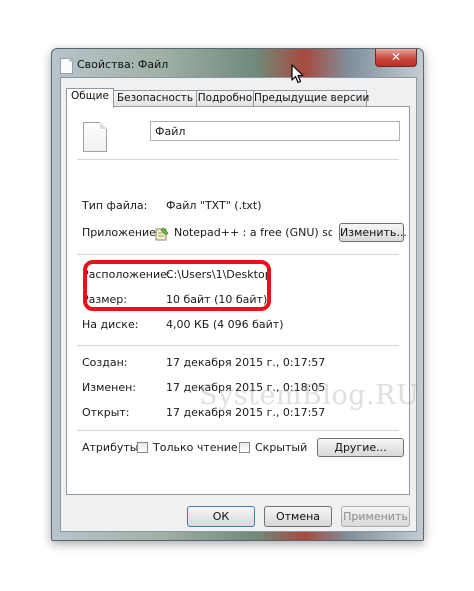  I want to click on document-icon, so click(66, 66).